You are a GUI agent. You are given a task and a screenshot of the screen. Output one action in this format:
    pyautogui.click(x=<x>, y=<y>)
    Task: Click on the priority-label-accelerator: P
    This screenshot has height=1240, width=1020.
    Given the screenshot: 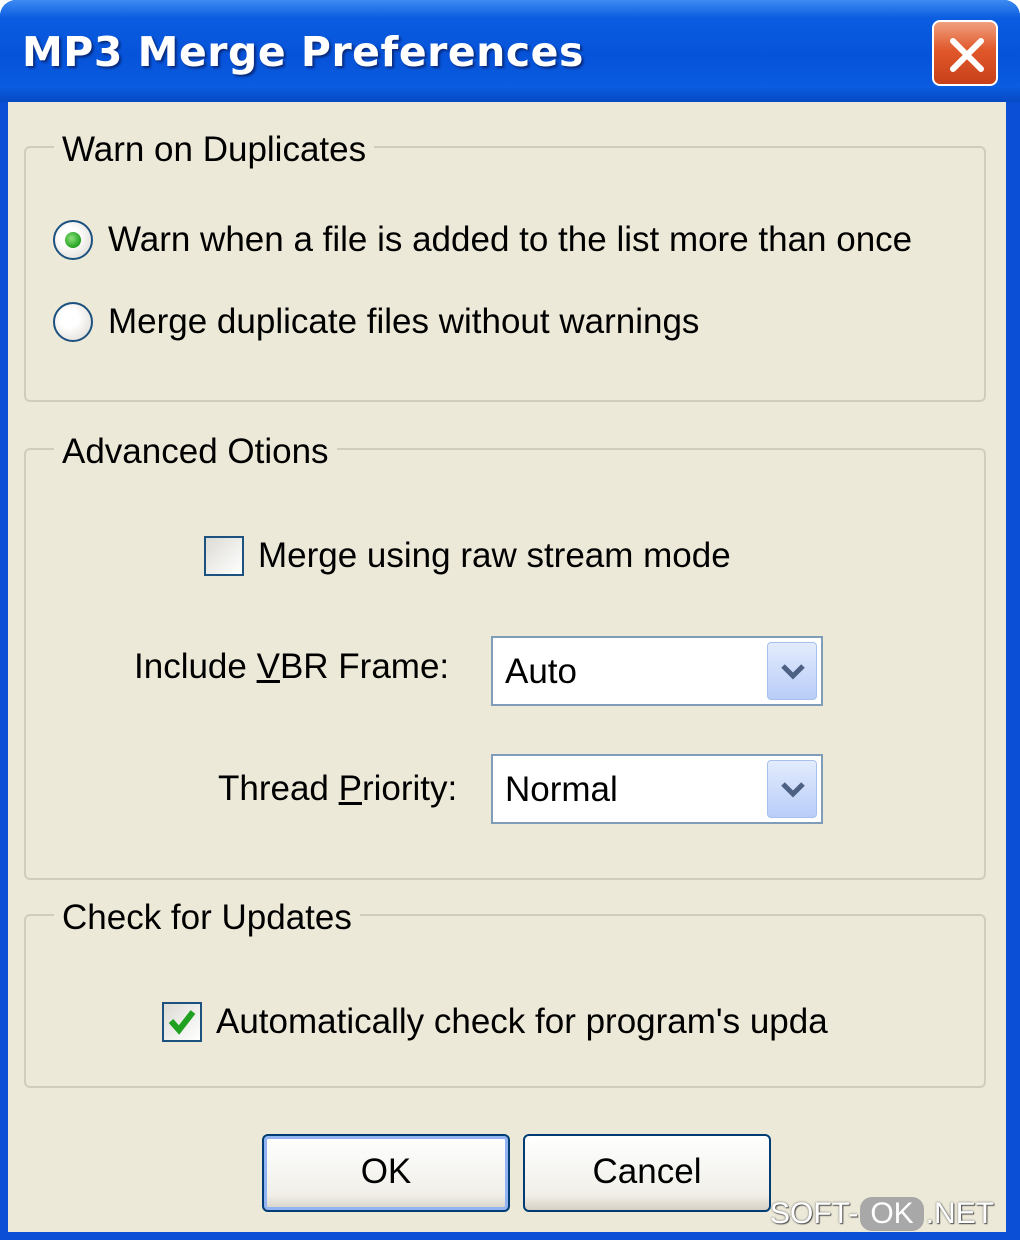 What is the action you would take?
    pyautogui.click(x=350, y=788)
    